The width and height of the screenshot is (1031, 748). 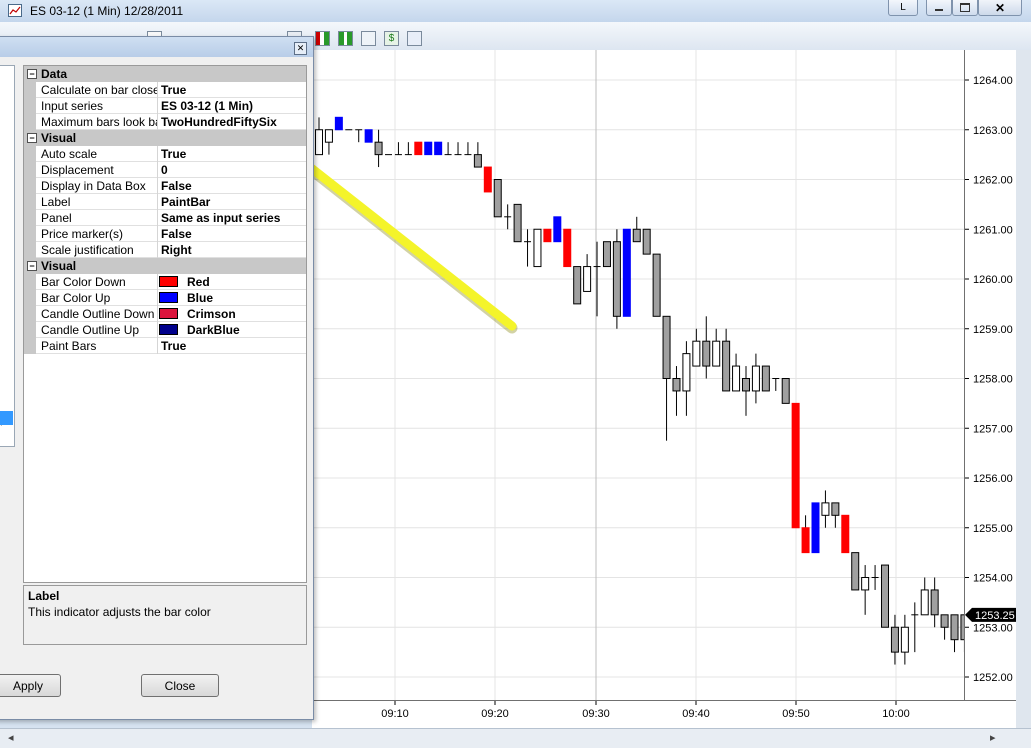 What do you see at coordinates (220, 218) in the screenshot?
I see `property-value: Same as input series` at bounding box center [220, 218].